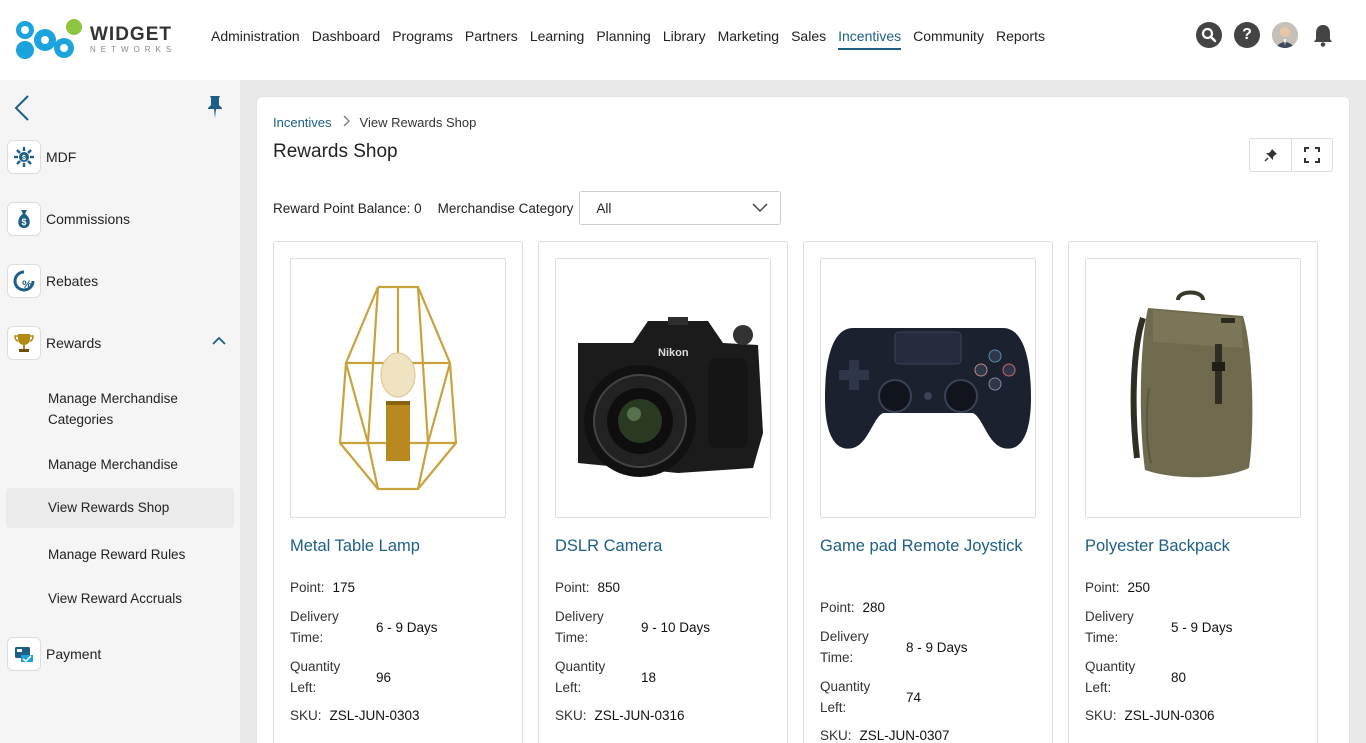 This screenshot has height=743, width=1366. I want to click on nav-community: Community, so click(948, 39).